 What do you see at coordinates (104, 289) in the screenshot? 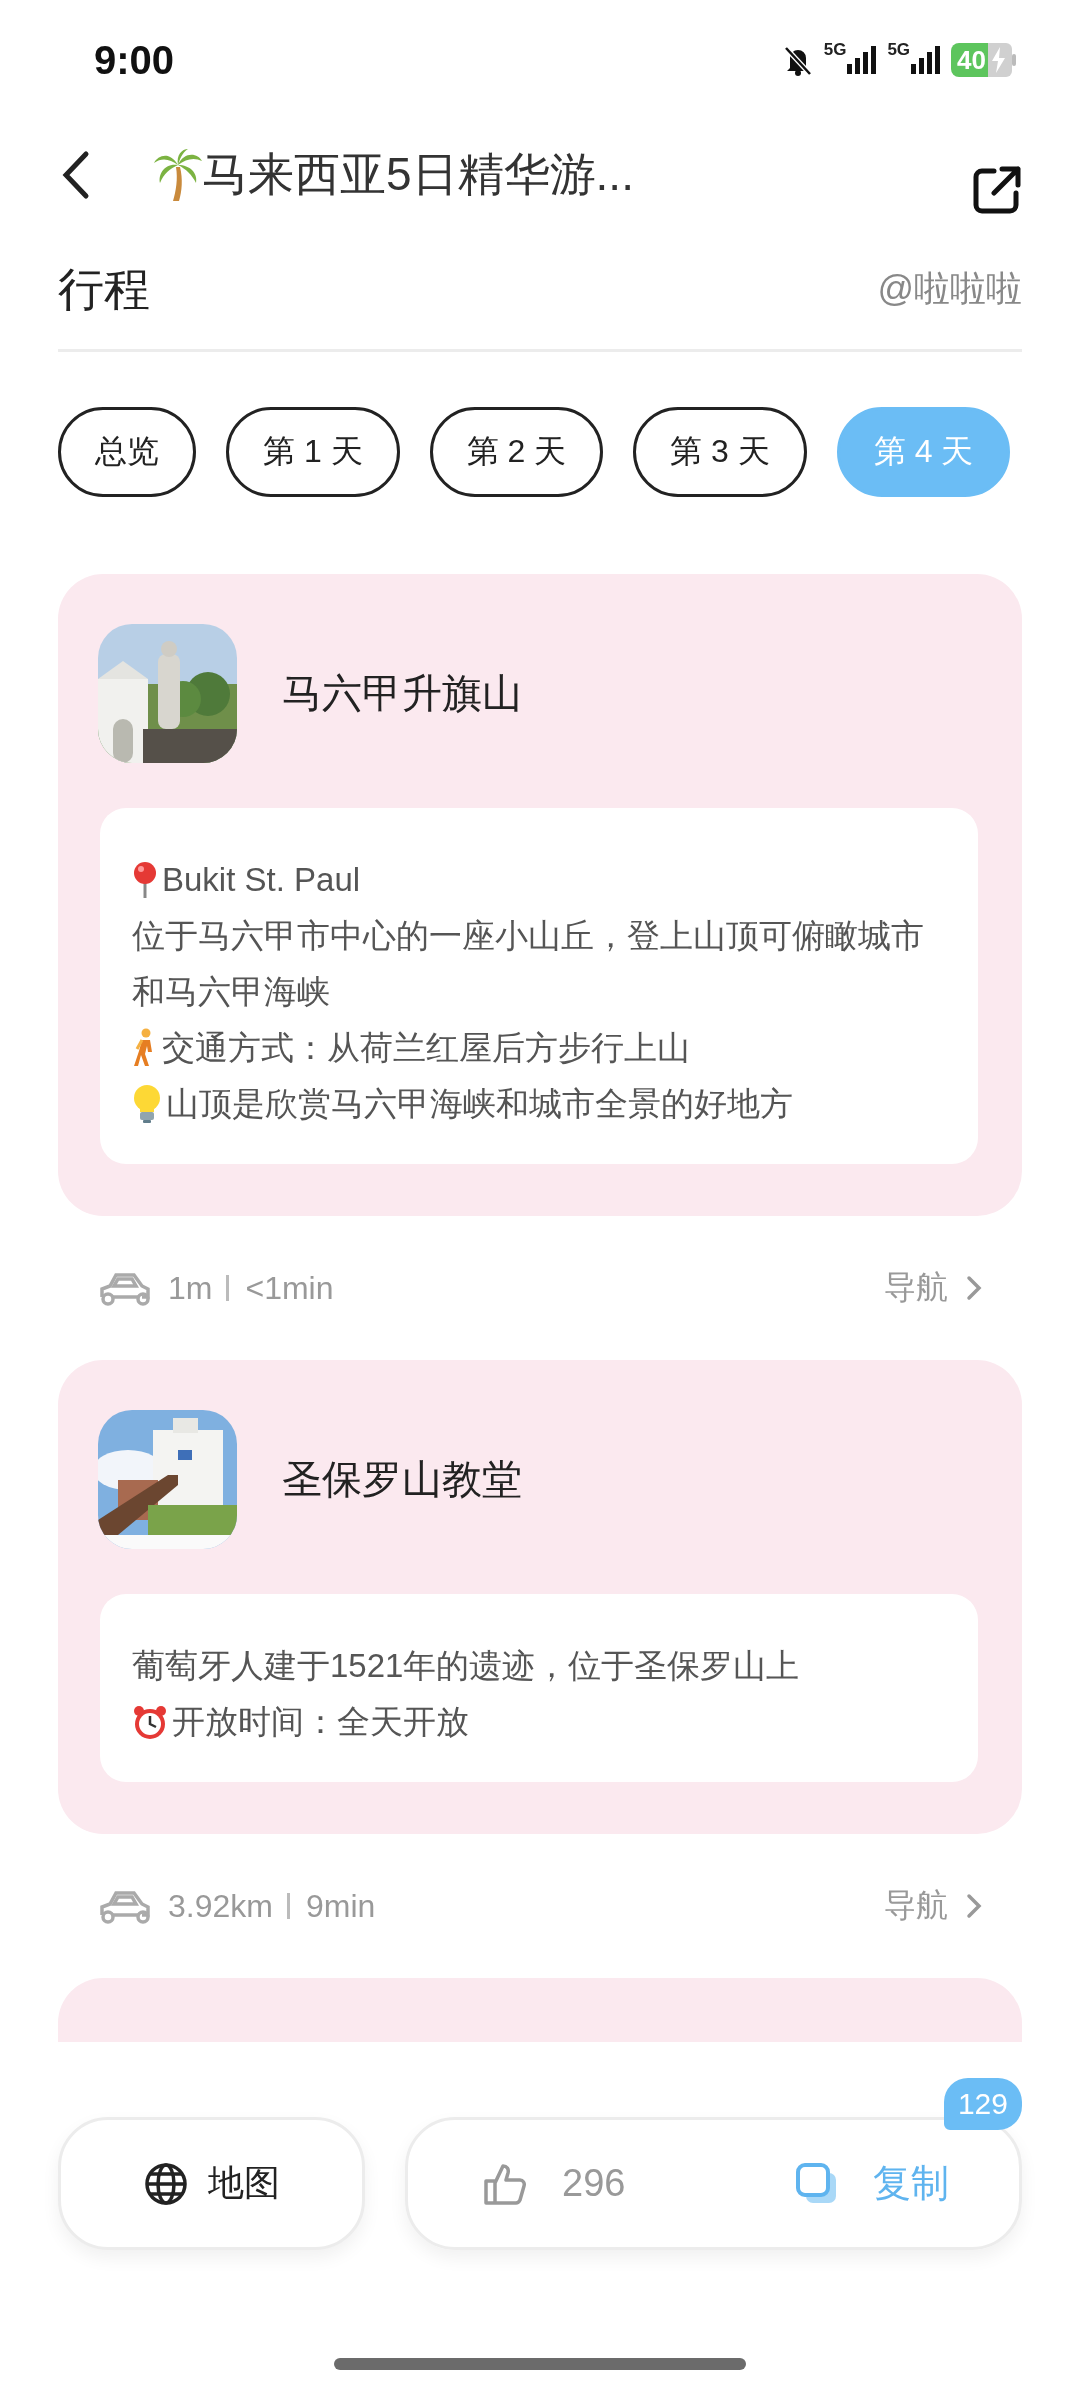
I see `section-title: 行程` at bounding box center [104, 289].